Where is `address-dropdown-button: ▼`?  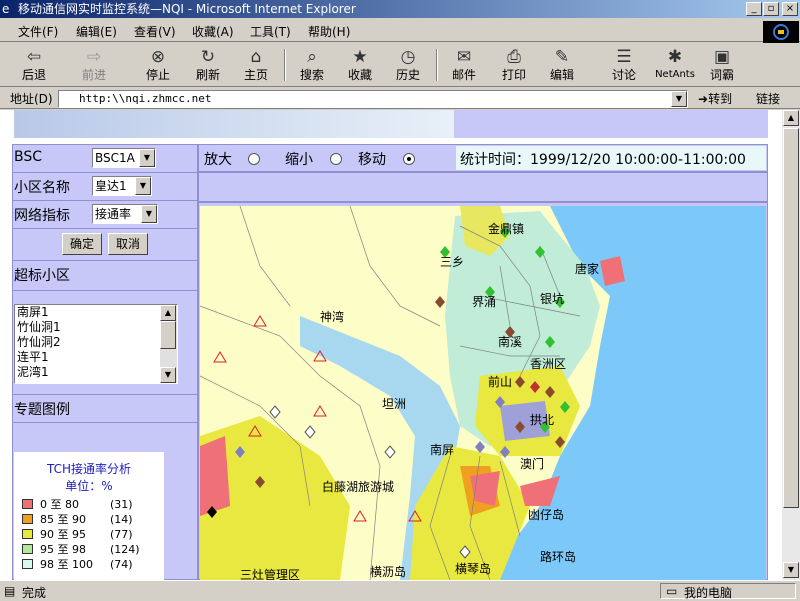 address-dropdown-button: ▼ is located at coordinates (679, 99).